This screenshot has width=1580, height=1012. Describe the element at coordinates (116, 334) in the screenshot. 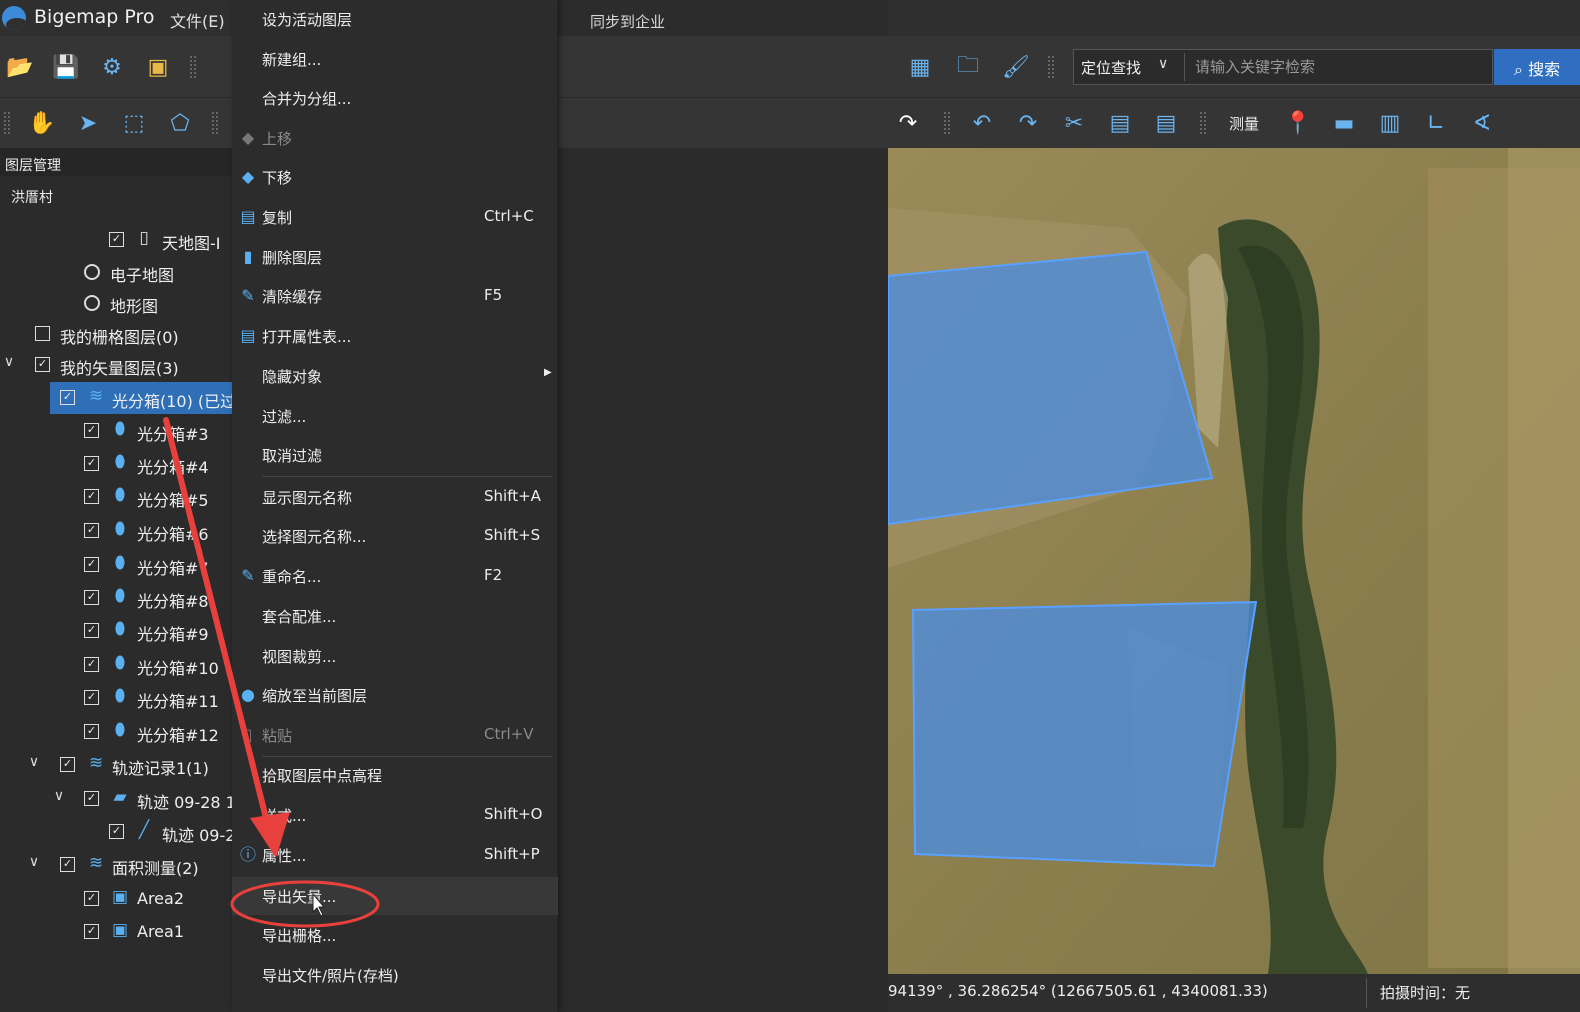

I see `layer-tree-row: 我的栅格图层(0)` at that location.